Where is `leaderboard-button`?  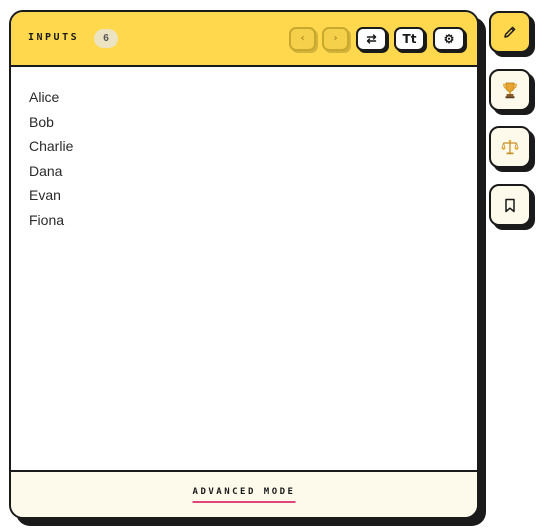 leaderboard-button is located at coordinates (510, 90).